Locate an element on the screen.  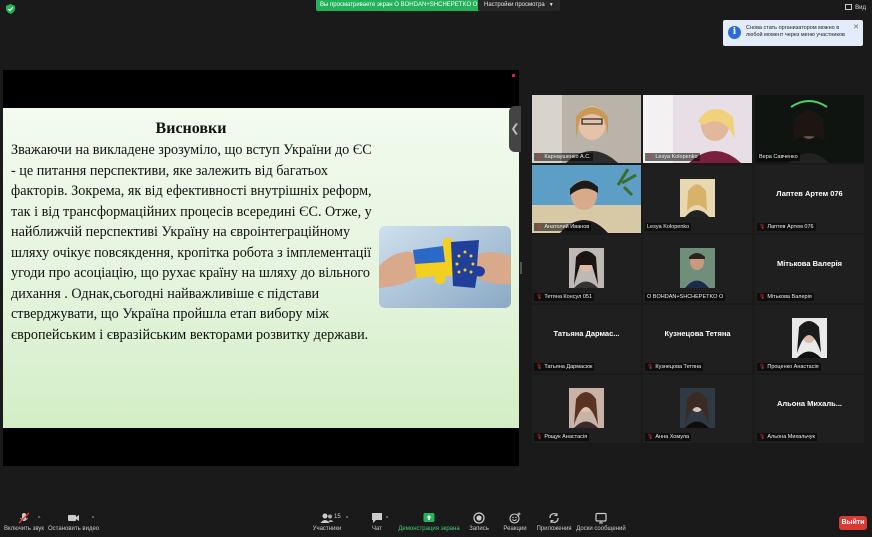
participants-icon is located at coordinates (327, 518).